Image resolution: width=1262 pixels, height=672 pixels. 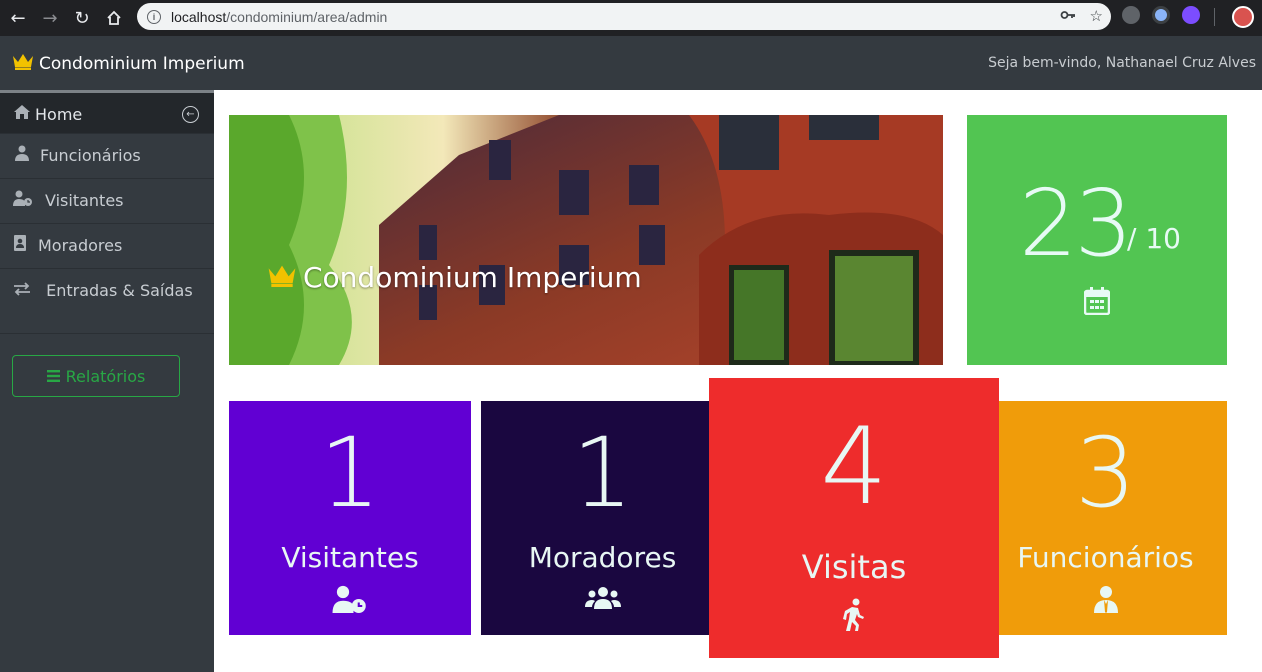 I want to click on sidebar-item-visitantes: Visitantes, so click(x=107, y=201).